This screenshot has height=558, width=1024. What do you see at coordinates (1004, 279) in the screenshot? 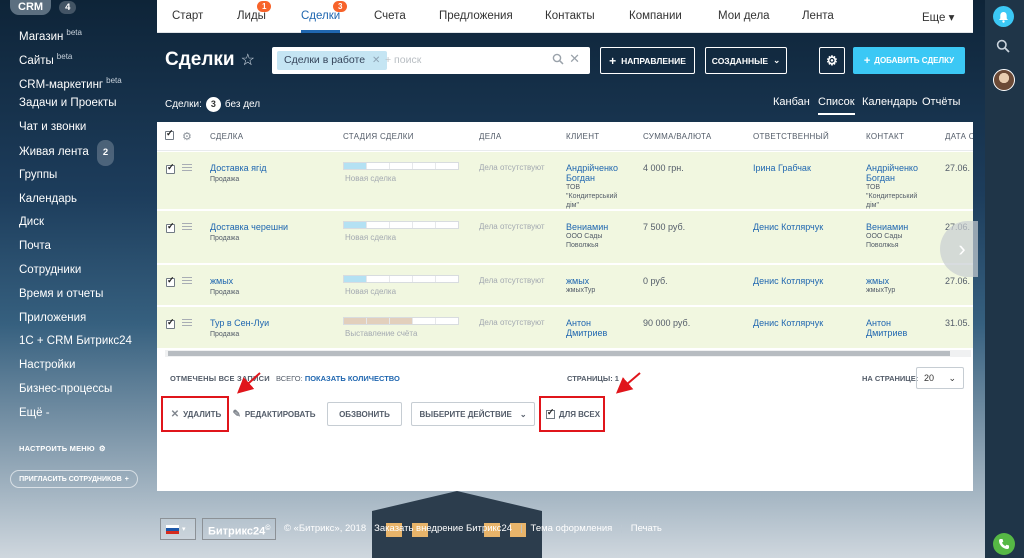
I see `right-rail` at bounding box center [1004, 279].